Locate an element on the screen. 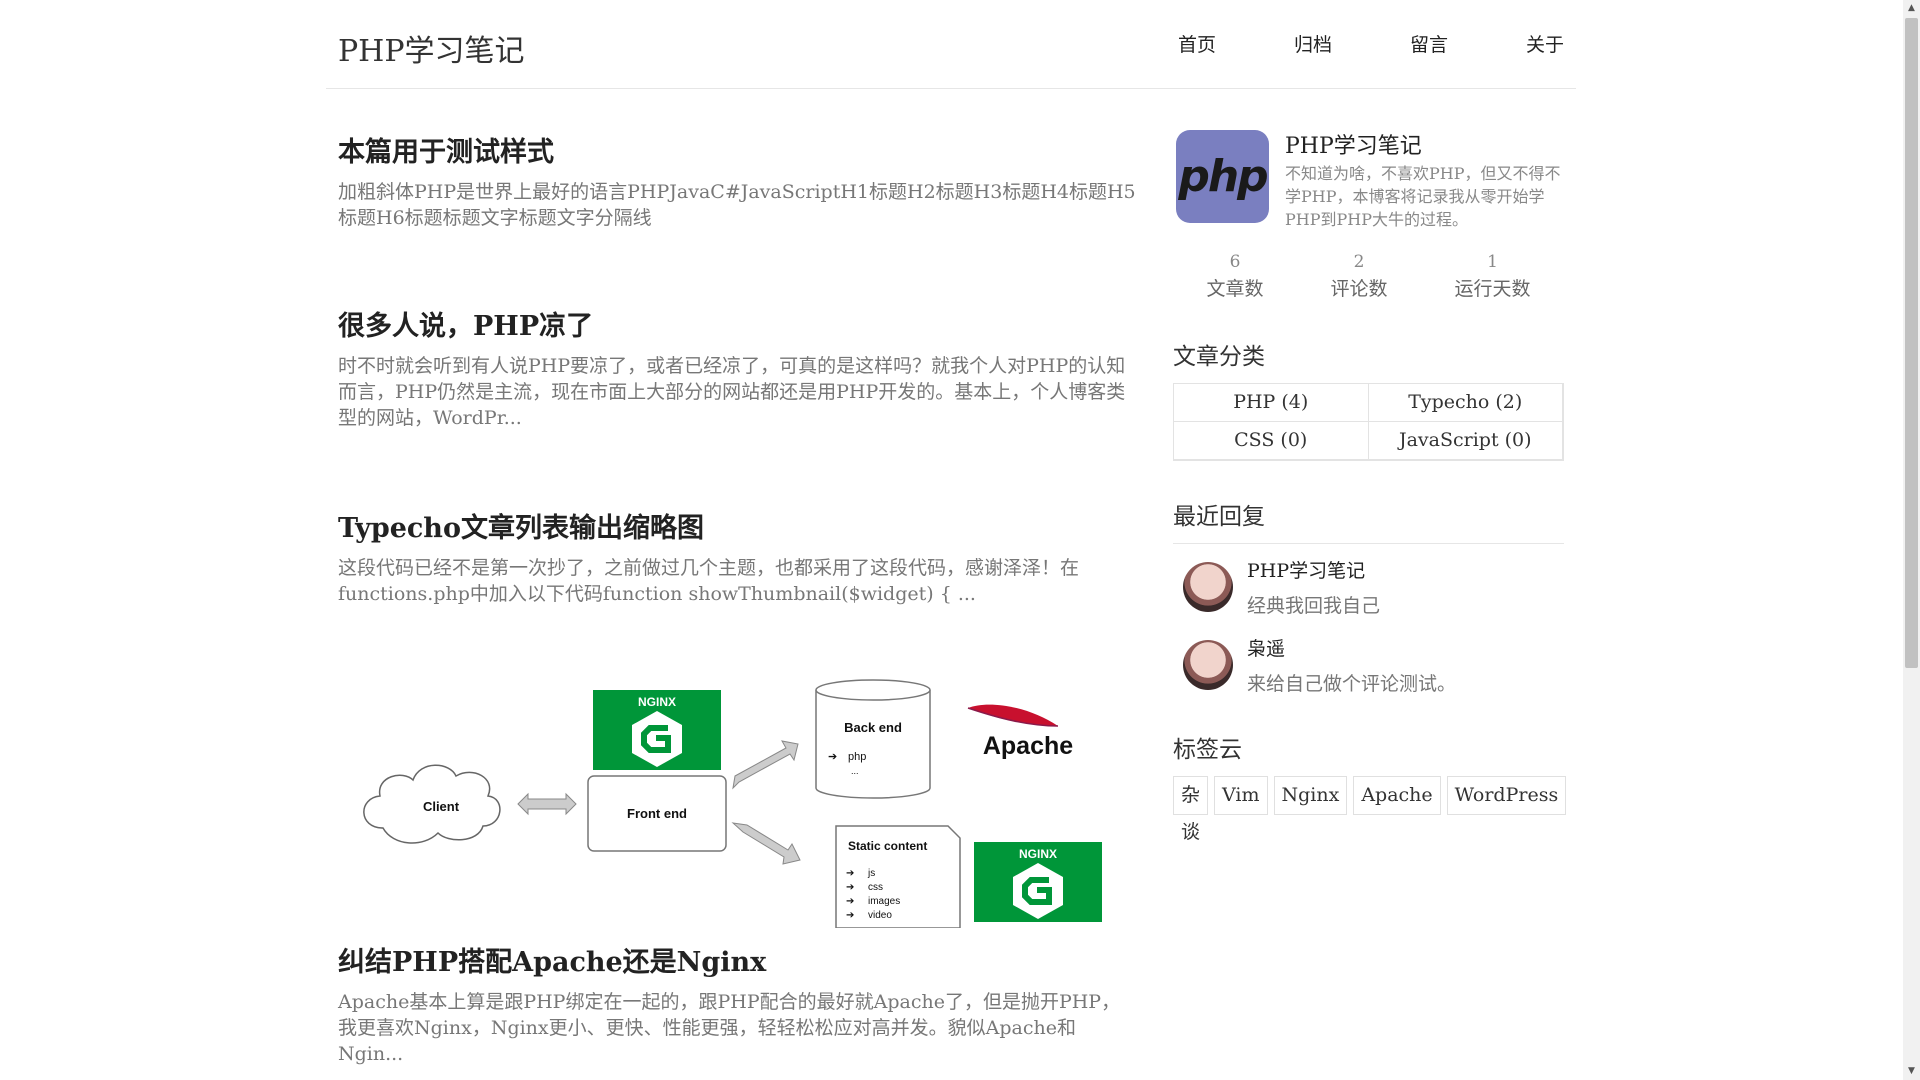 The image size is (1920, 1080). tag-link: Nginx is located at coordinates (1310, 795).